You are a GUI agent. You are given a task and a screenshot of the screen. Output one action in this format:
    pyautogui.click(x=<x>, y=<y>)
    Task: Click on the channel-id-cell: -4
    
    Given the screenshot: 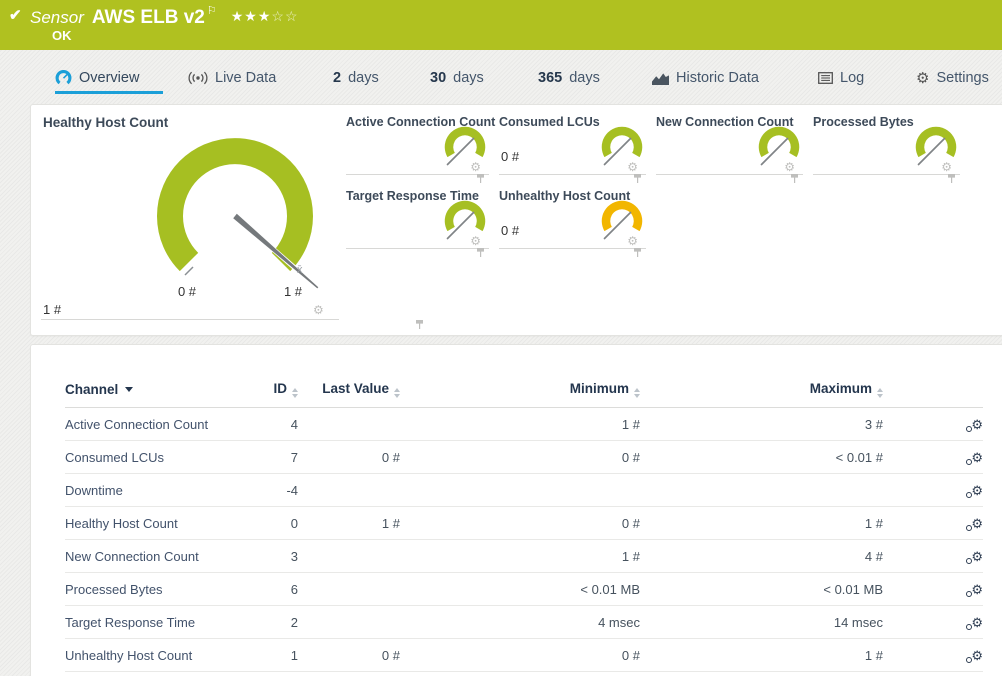 What is the action you would take?
    pyautogui.click(x=271, y=490)
    